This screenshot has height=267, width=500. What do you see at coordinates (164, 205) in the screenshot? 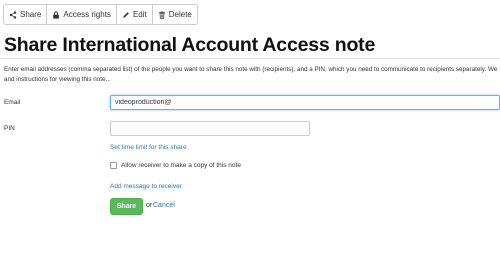
I see `cancel-link: Cancel` at bounding box center [164, 205].